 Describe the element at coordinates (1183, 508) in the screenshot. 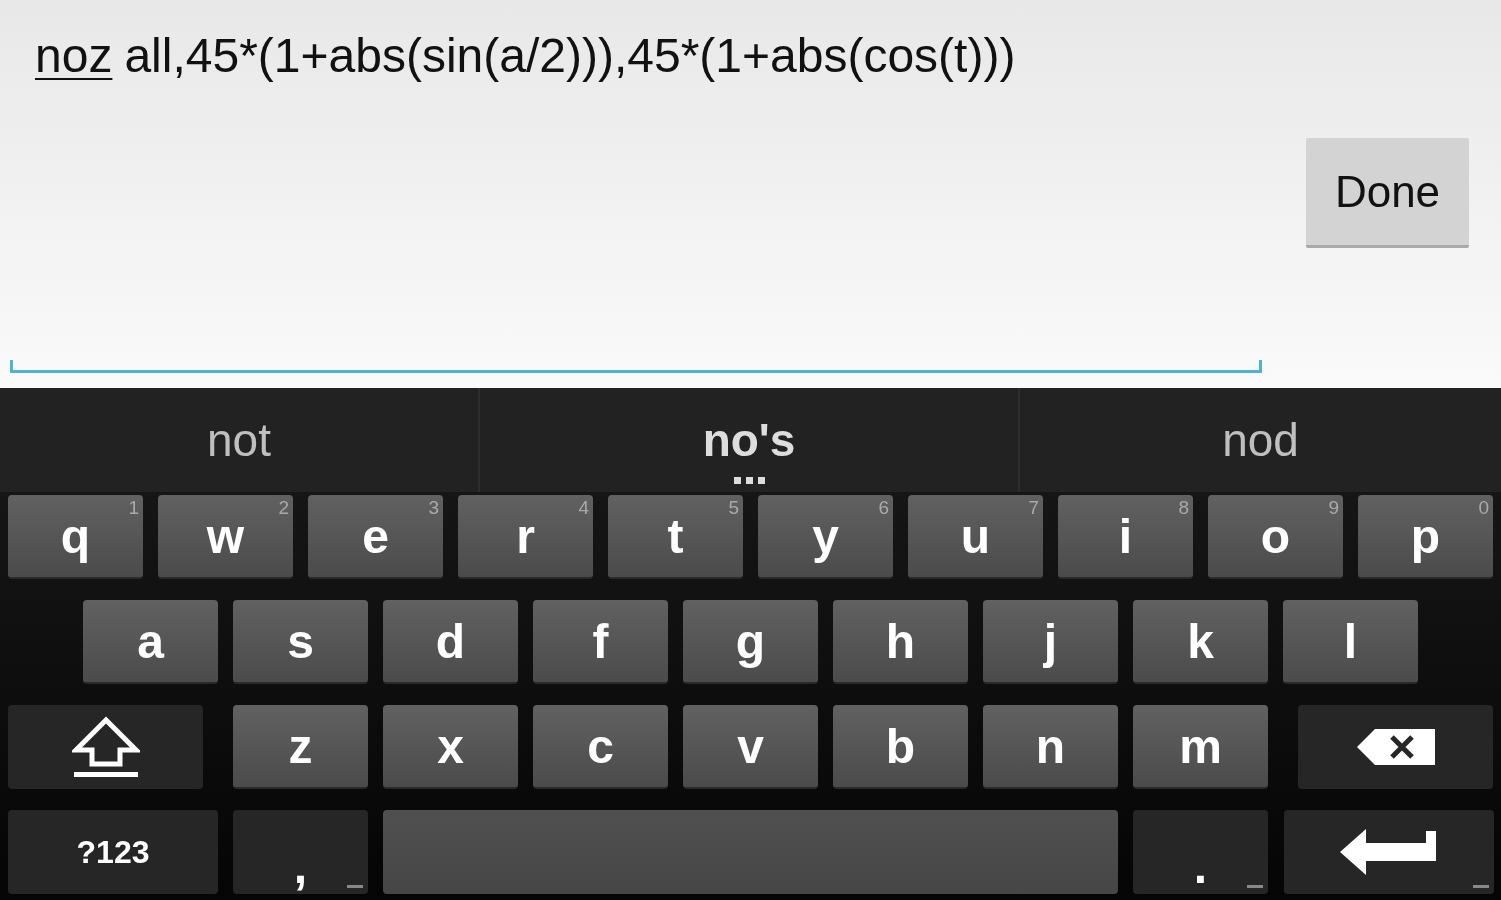

I see `key-hint: 8` at that location.